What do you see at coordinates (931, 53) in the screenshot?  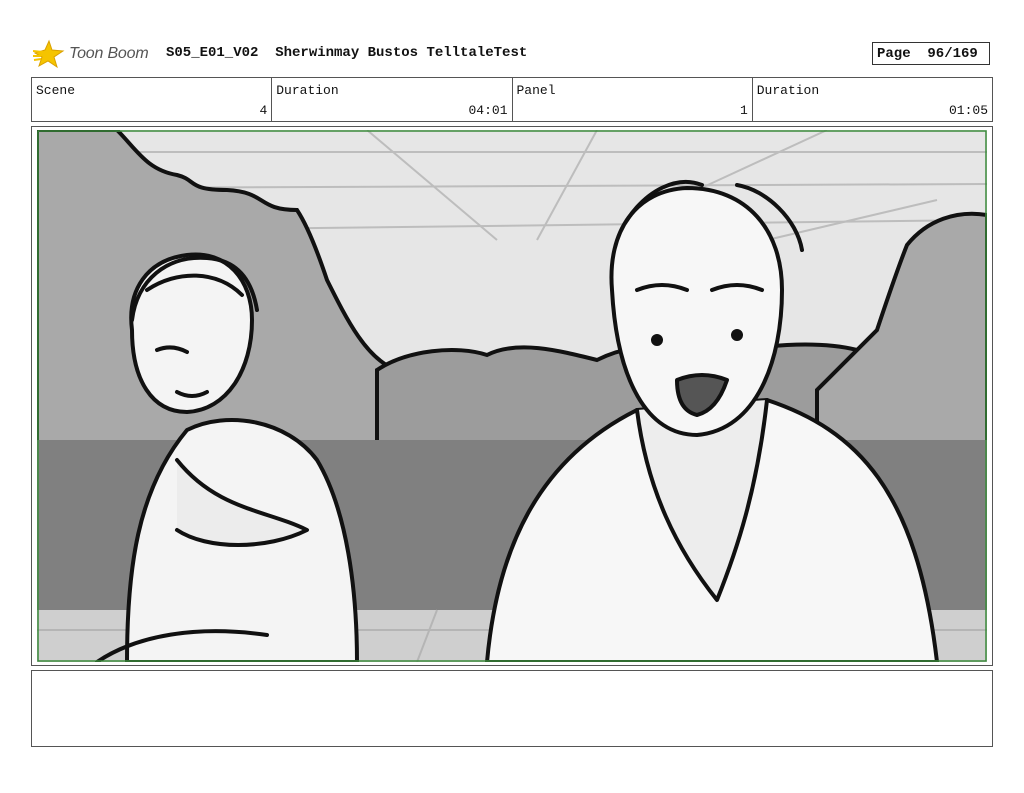 I see `page-indicator: Page 96/169` at bounding box center [931, 53].